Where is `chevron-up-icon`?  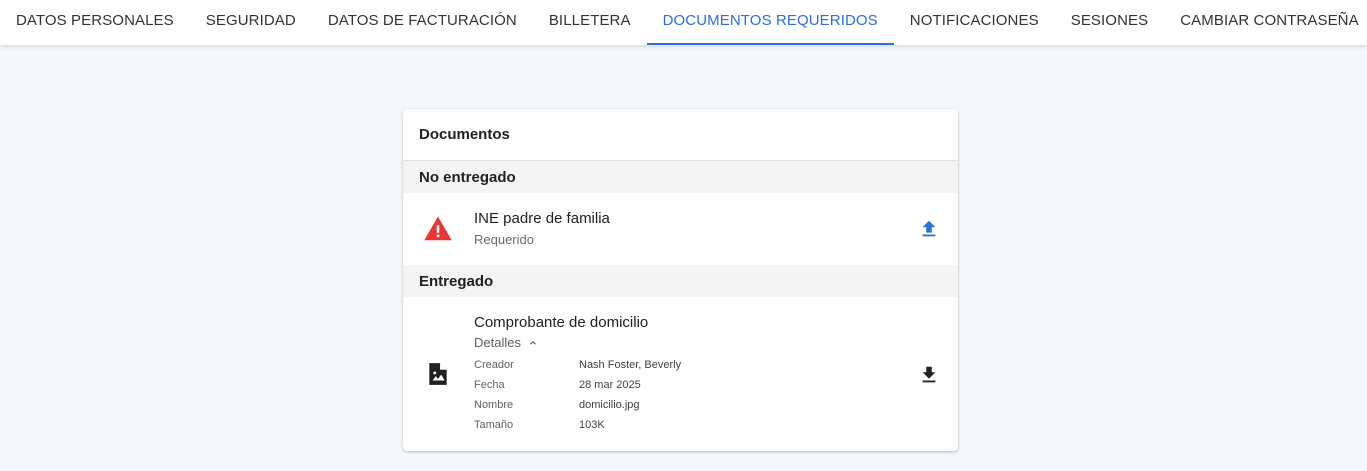 chevron-up-icon is located at coordinates (533, 342).